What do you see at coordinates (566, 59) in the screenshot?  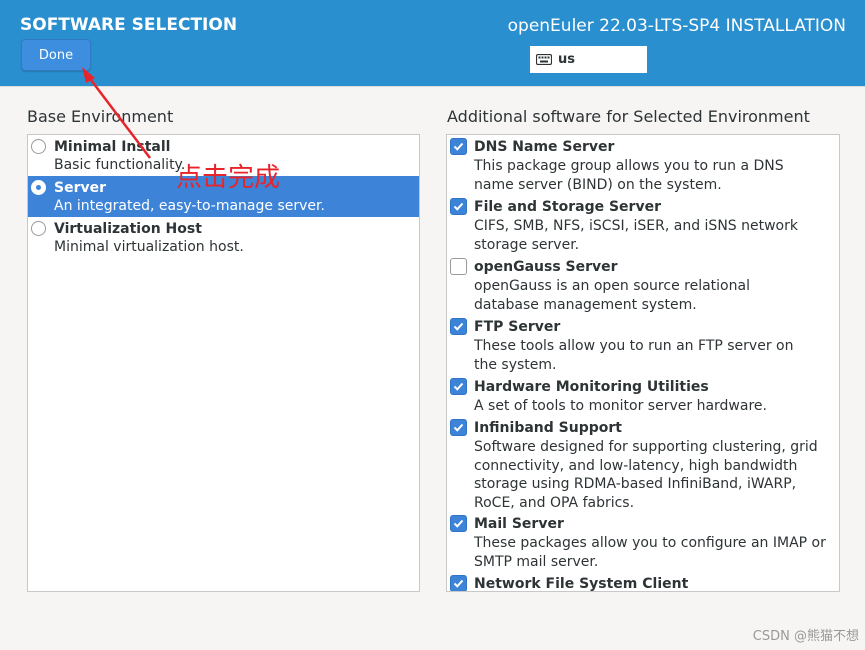 I see `keyboard-layout-label: us` at bounding box center [566, 59].